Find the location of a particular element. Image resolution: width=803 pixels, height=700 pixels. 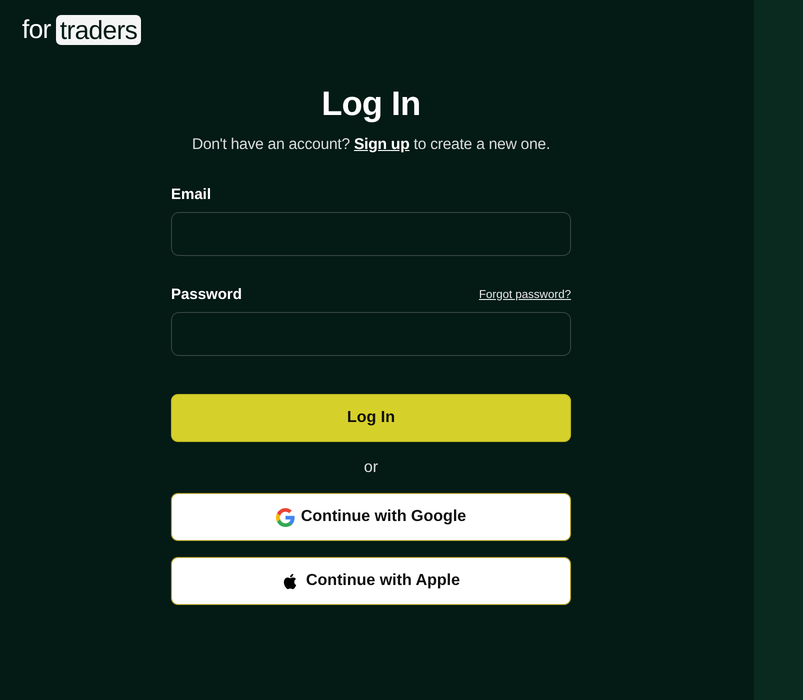

signup-prompt: Don't have an account? Sign up to create a new one. is located at coordinates (371, 145).